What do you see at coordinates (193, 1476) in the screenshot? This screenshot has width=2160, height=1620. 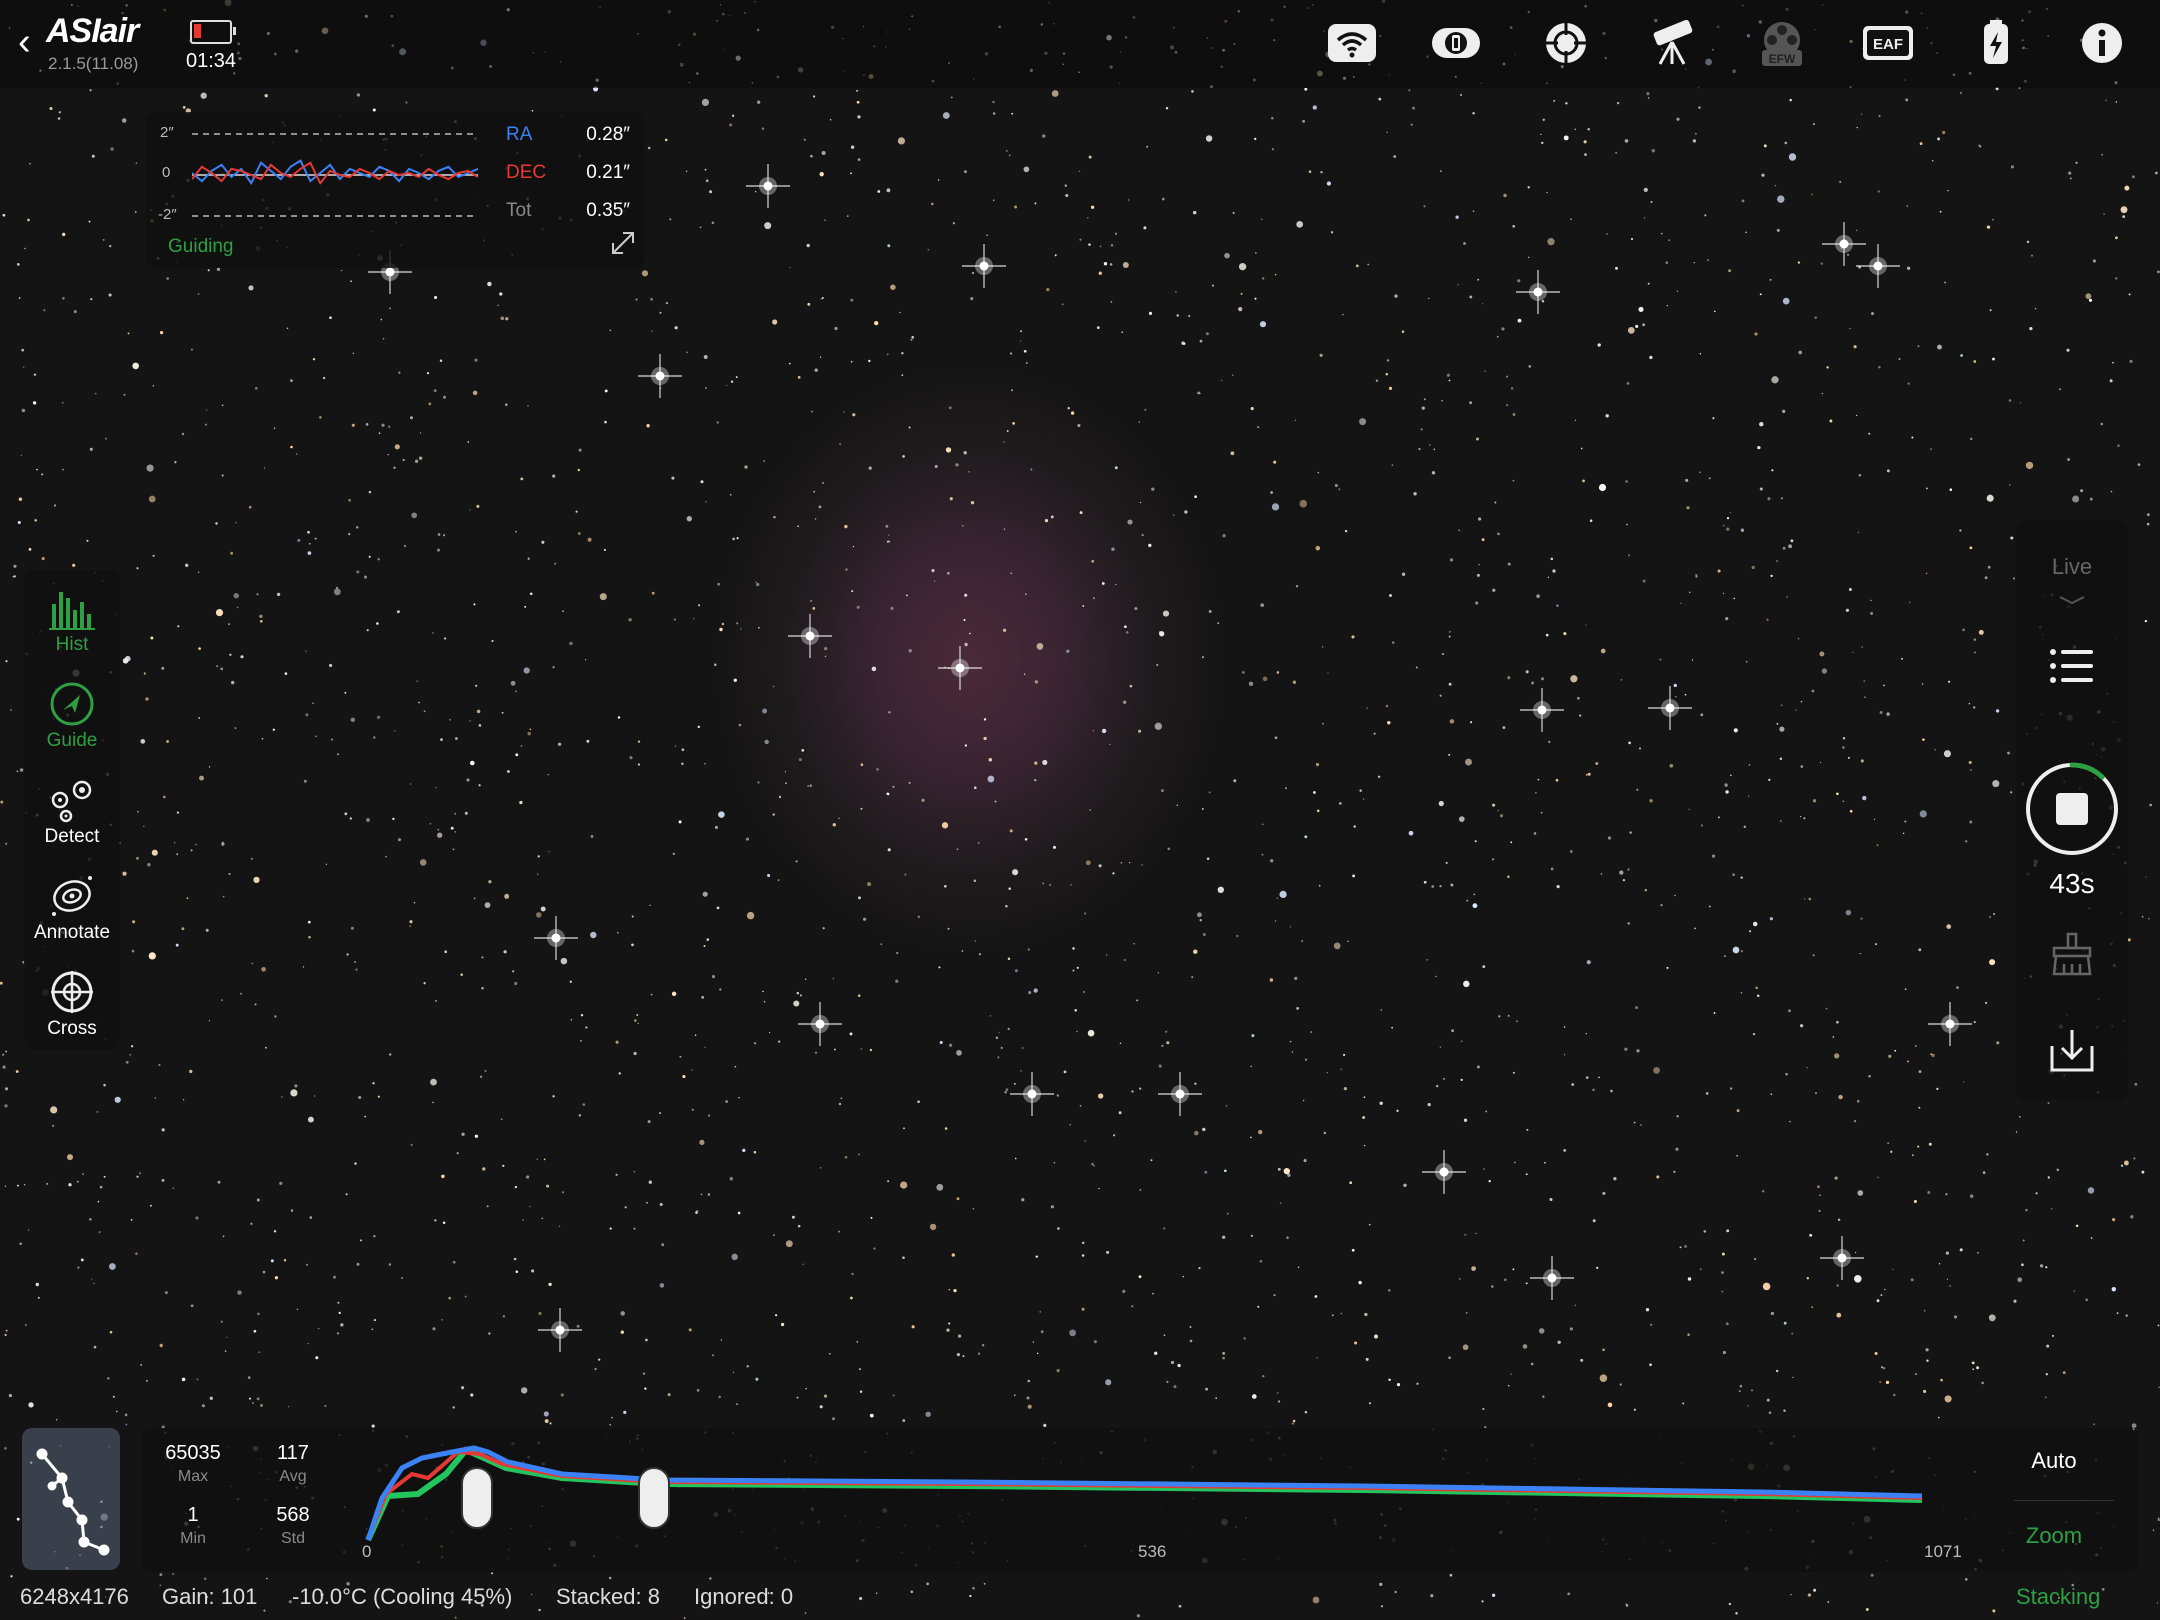 I see `hist-max-label: Max` at bounding box center [193, 1476].